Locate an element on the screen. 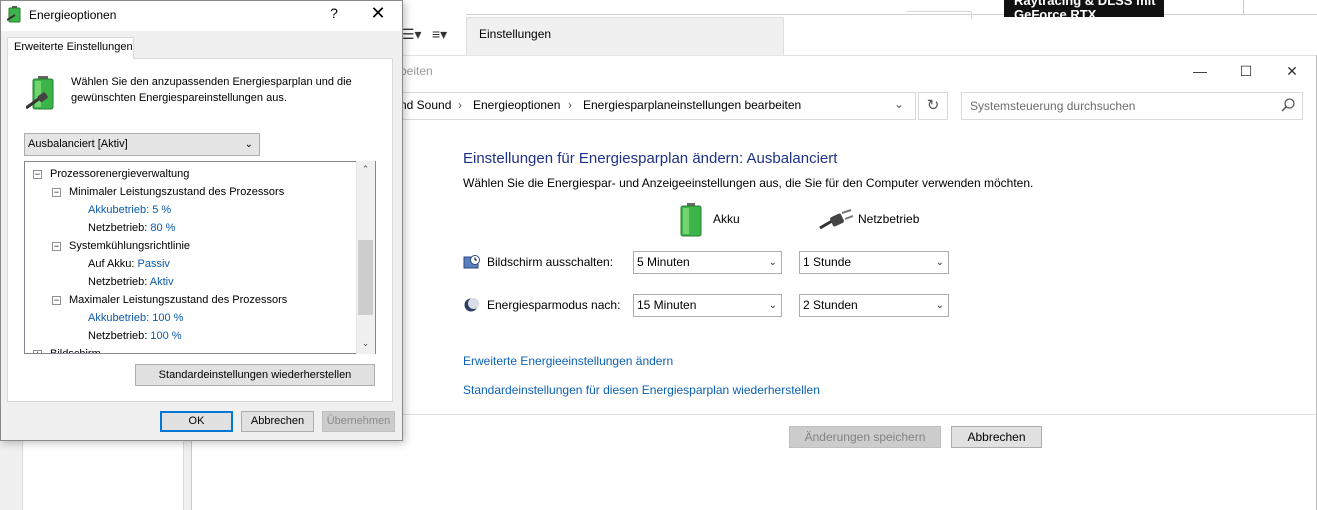 The width and height of the screenshot is (1317, 510). tree-setting: Netzbetrieb: 100 % is located at coordinates (135, 336).